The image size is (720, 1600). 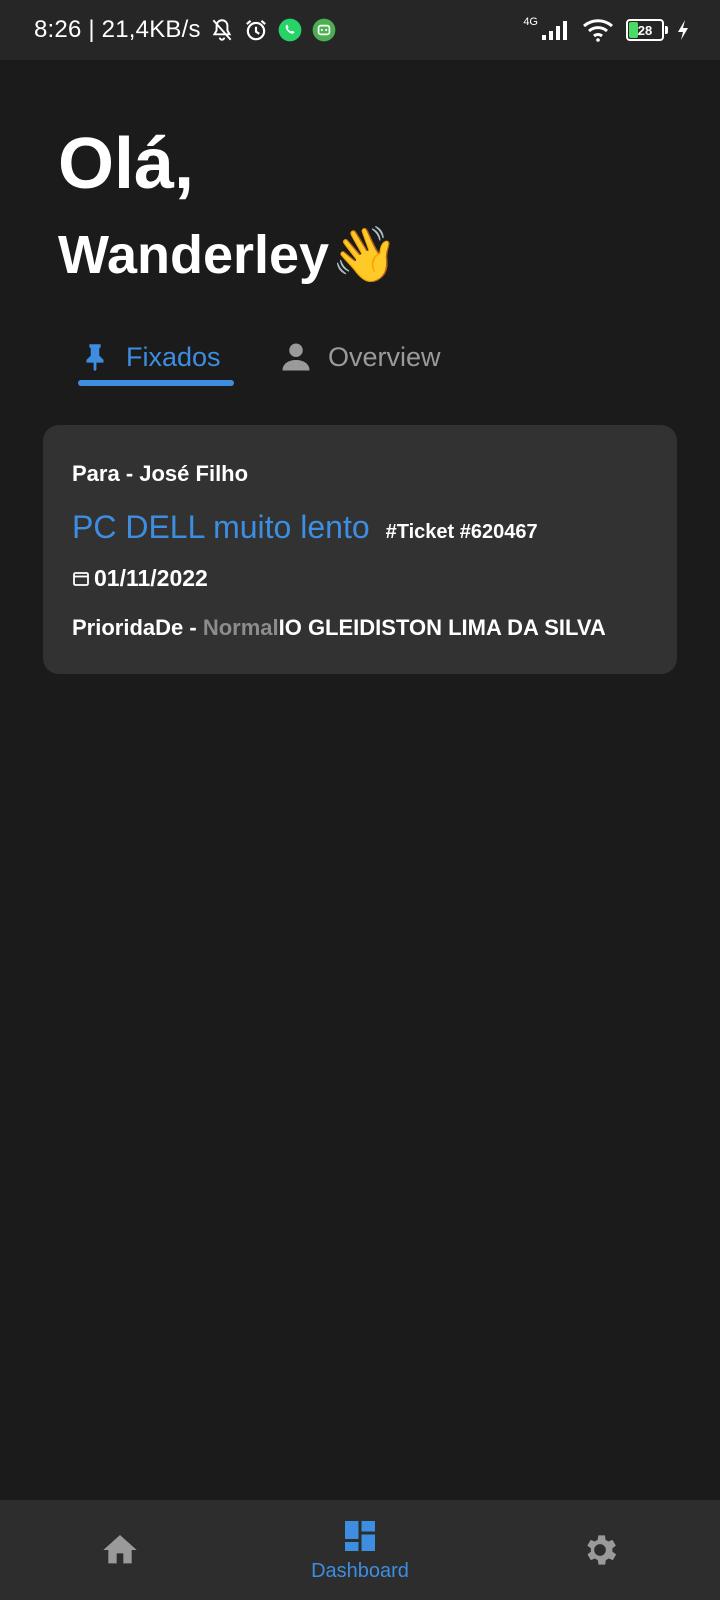 I want to click on nav-settings, so click(x=600, y=1550).